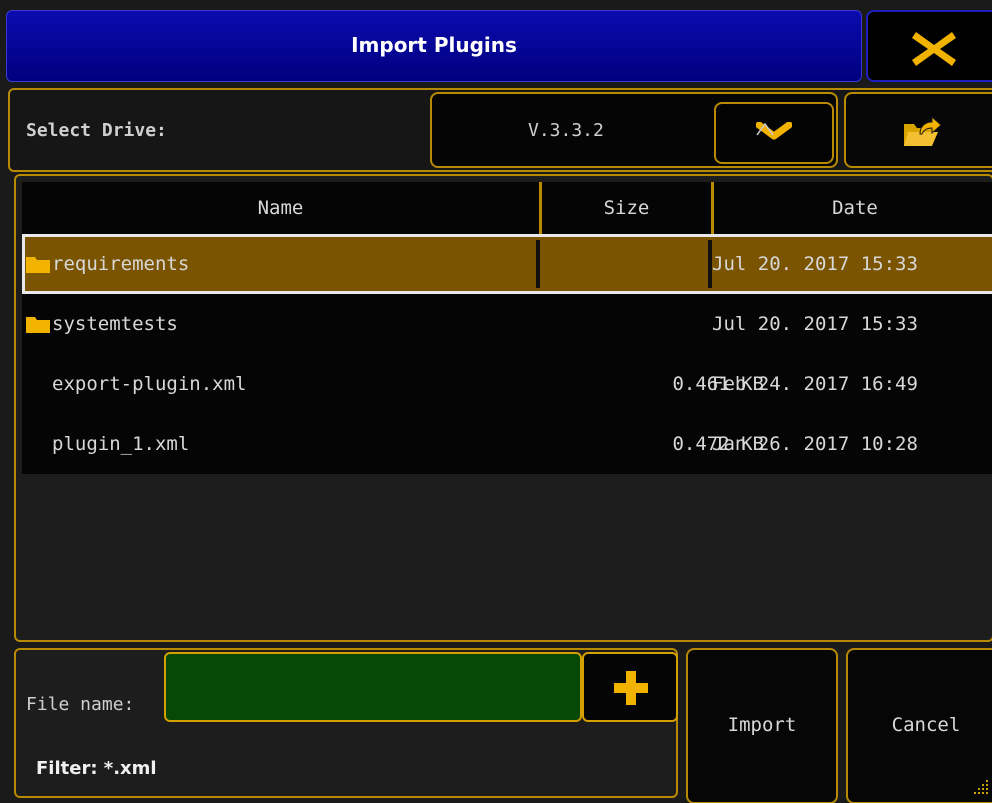 This screenshot has width=992, height=803. I want to click on select-drive-label: Select Drive:, so click(96, 130).